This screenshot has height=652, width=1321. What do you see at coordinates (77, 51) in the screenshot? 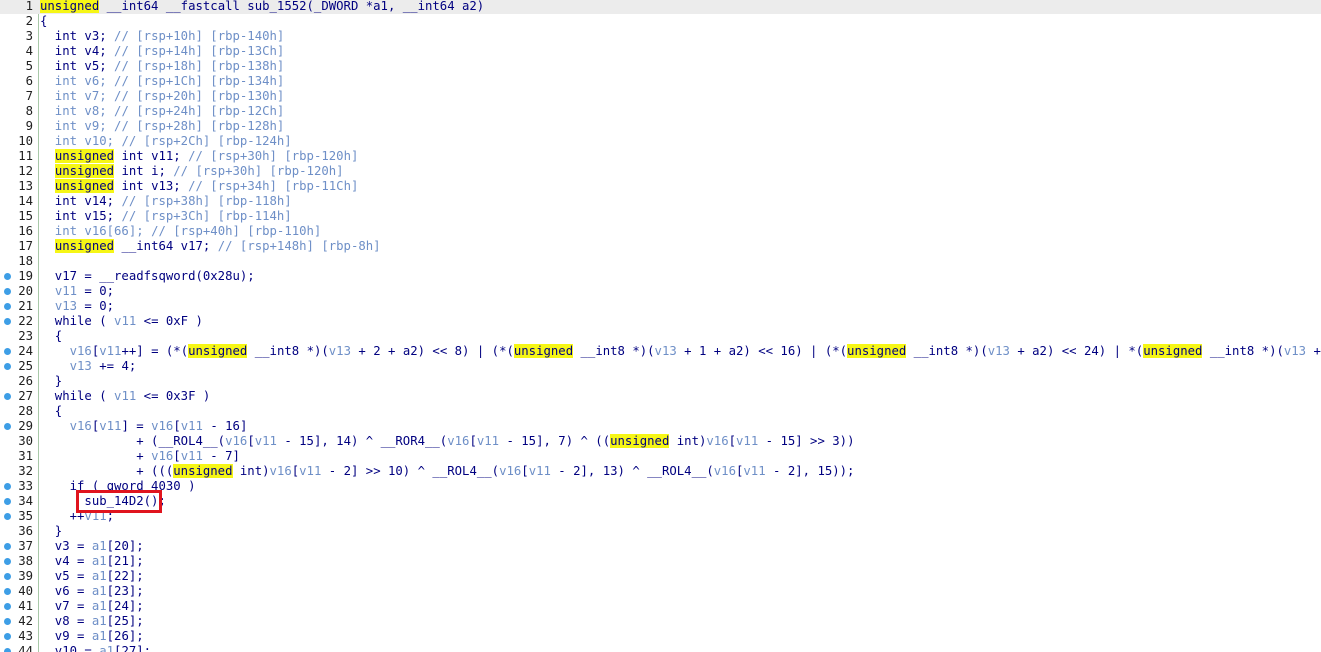
I see `code-token: int v4;` at bounding box center [77, 51].